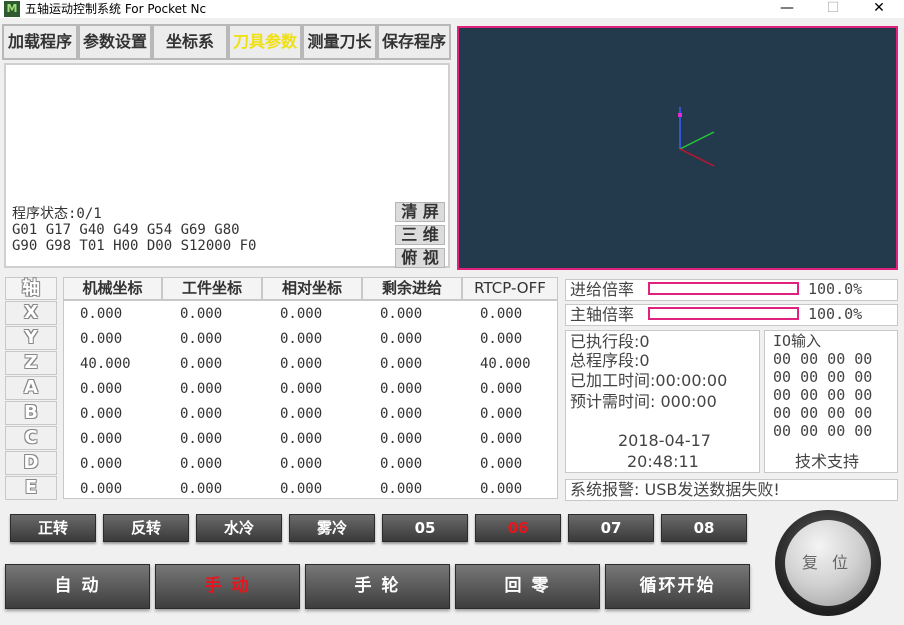 This screenshot has height=625, width=904. I want to click on spindle-rate-bar, so click(723, 313).